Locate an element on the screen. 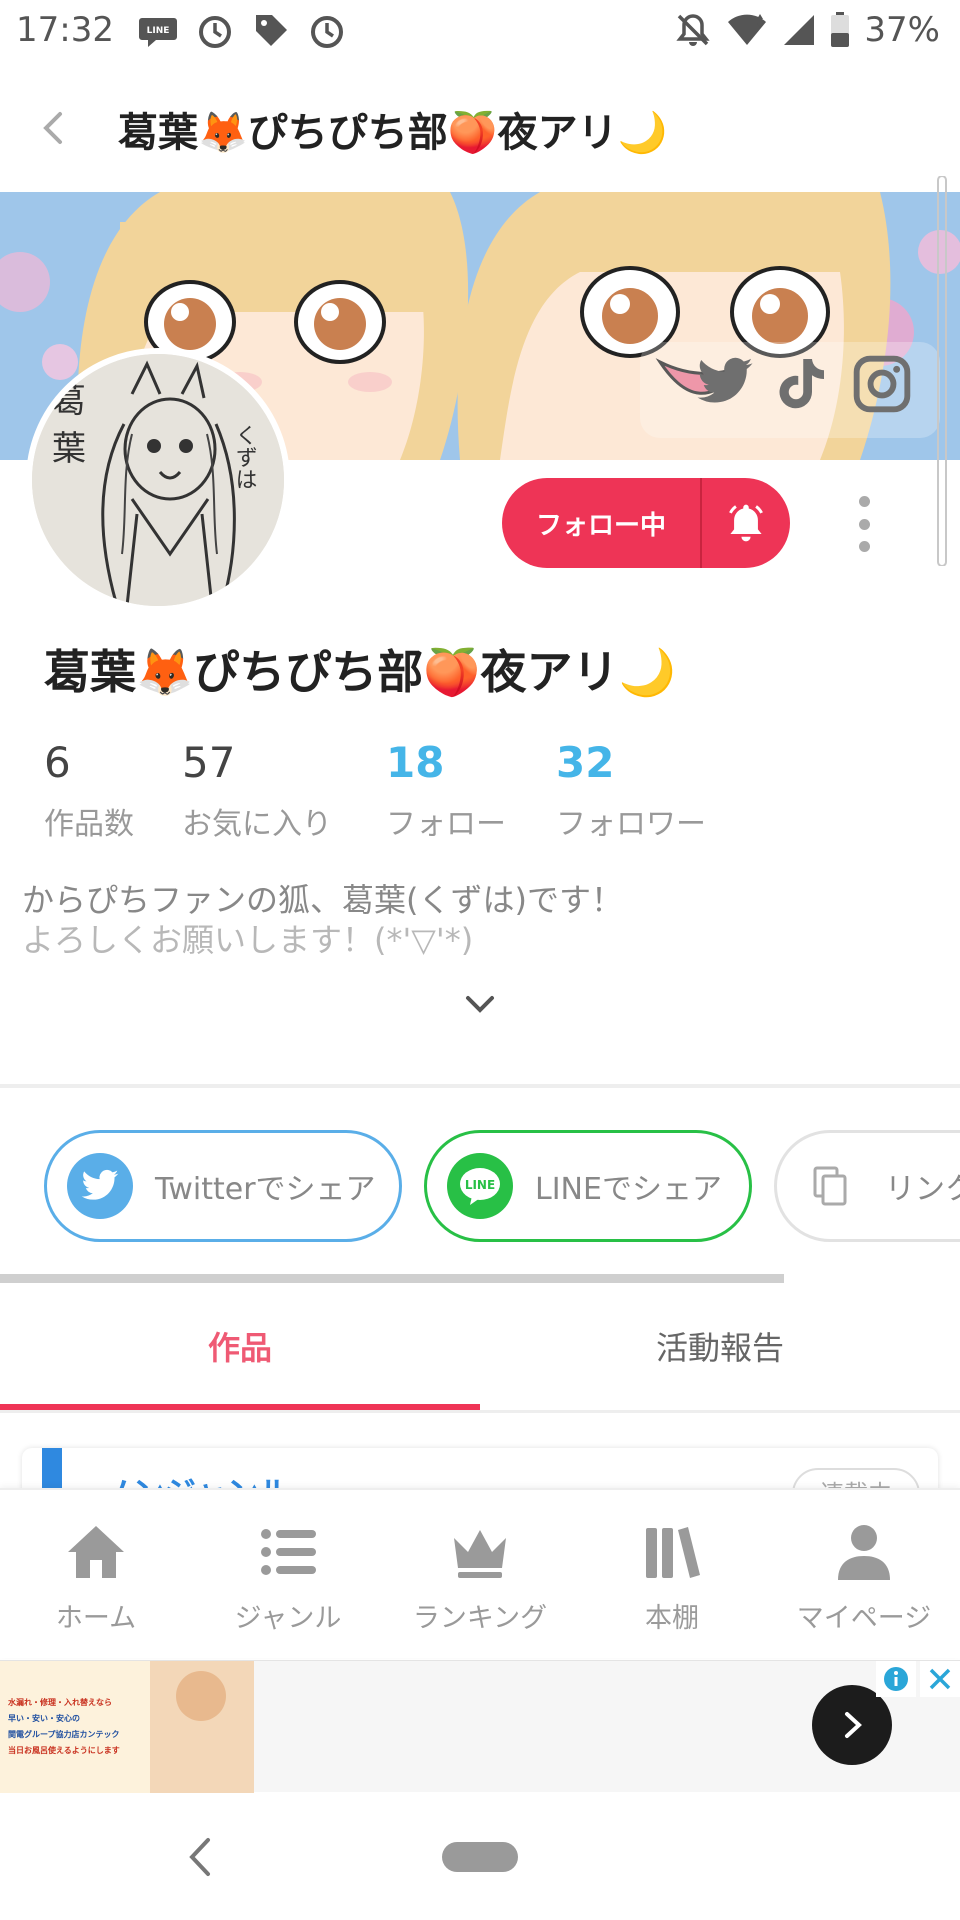 The height and width of the screenshot is (1920, 960). tab-divider is located at coordinates (480, 1411).